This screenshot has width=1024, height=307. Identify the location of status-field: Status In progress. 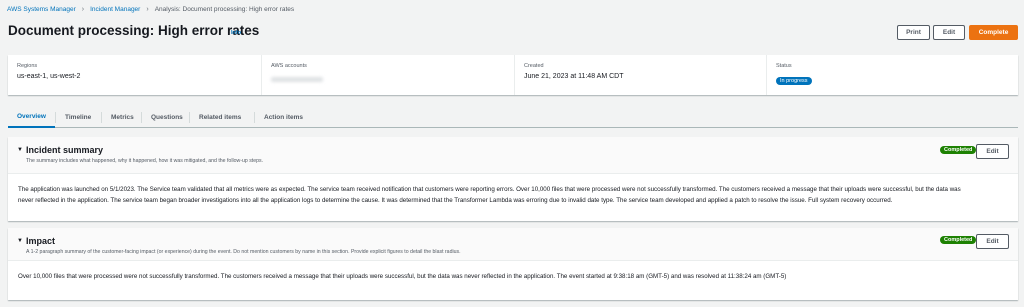
(892, 75).